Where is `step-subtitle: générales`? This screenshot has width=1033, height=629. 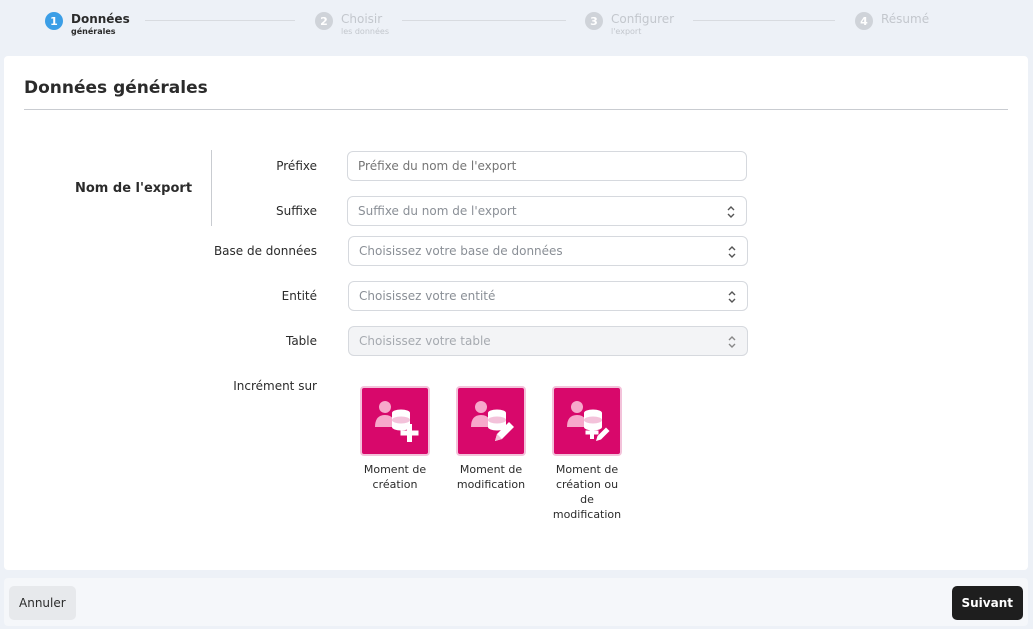 step-subtitle: générales is located at coordinates (93, 31).